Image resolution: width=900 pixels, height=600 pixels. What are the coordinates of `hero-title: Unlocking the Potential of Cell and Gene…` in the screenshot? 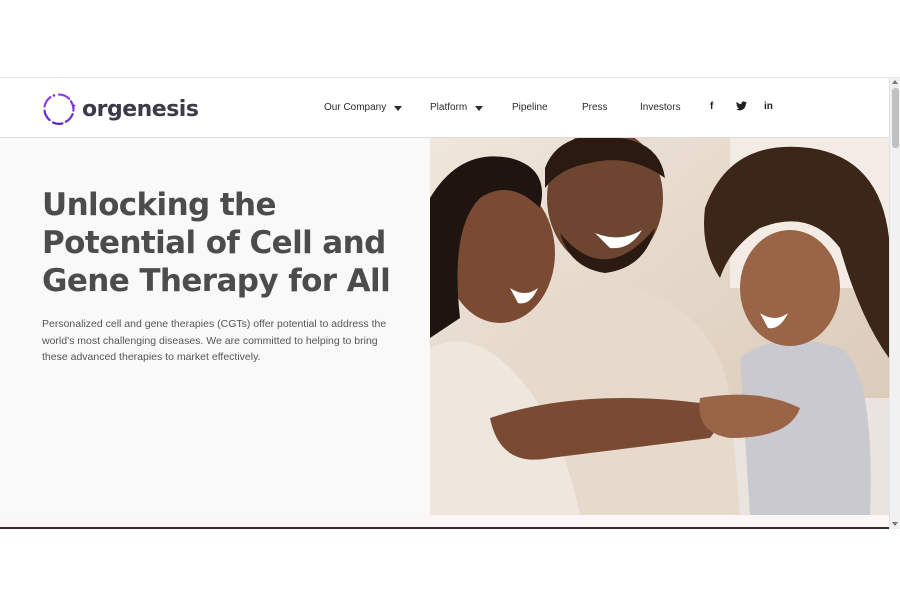 It's located at (227, 243).